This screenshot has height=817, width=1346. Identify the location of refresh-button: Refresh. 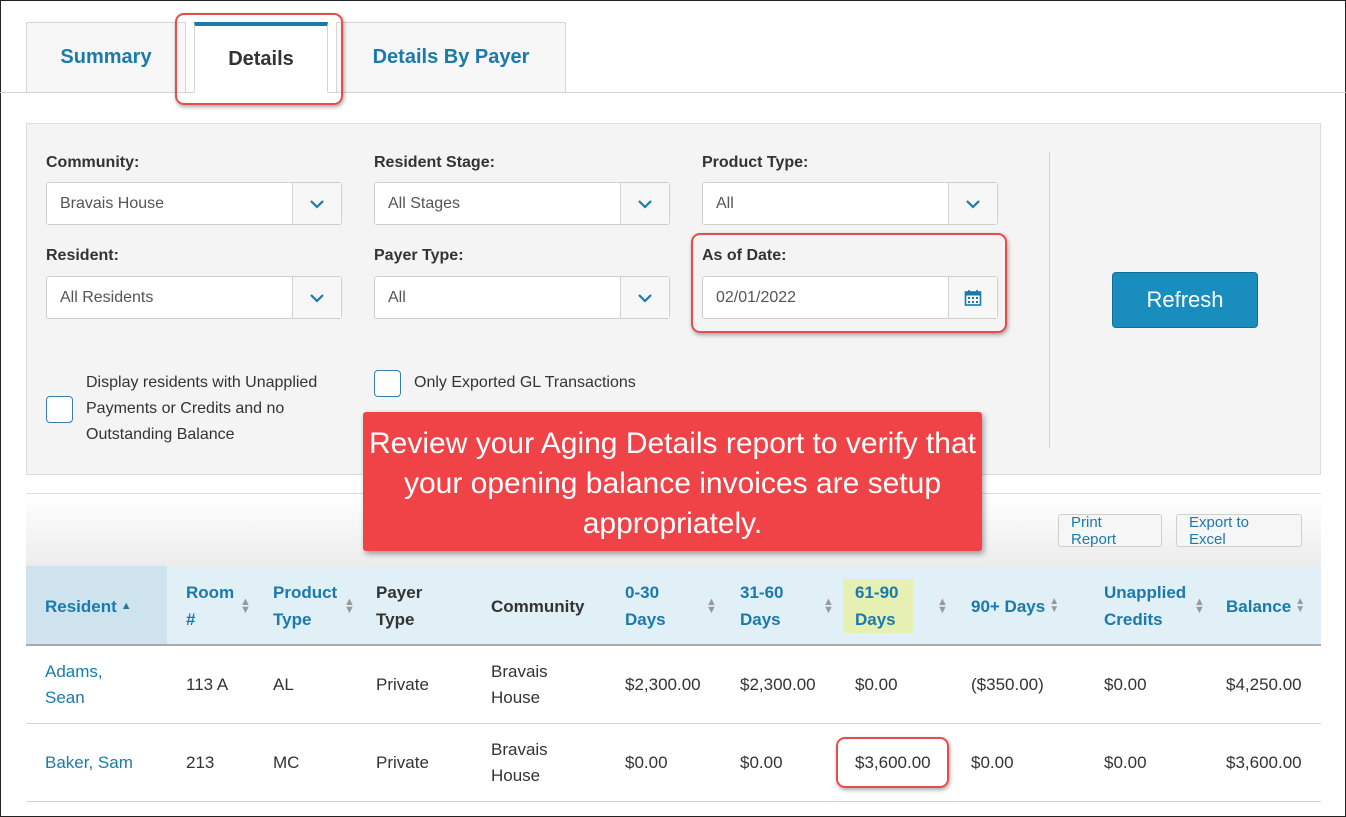
(1185, 300).